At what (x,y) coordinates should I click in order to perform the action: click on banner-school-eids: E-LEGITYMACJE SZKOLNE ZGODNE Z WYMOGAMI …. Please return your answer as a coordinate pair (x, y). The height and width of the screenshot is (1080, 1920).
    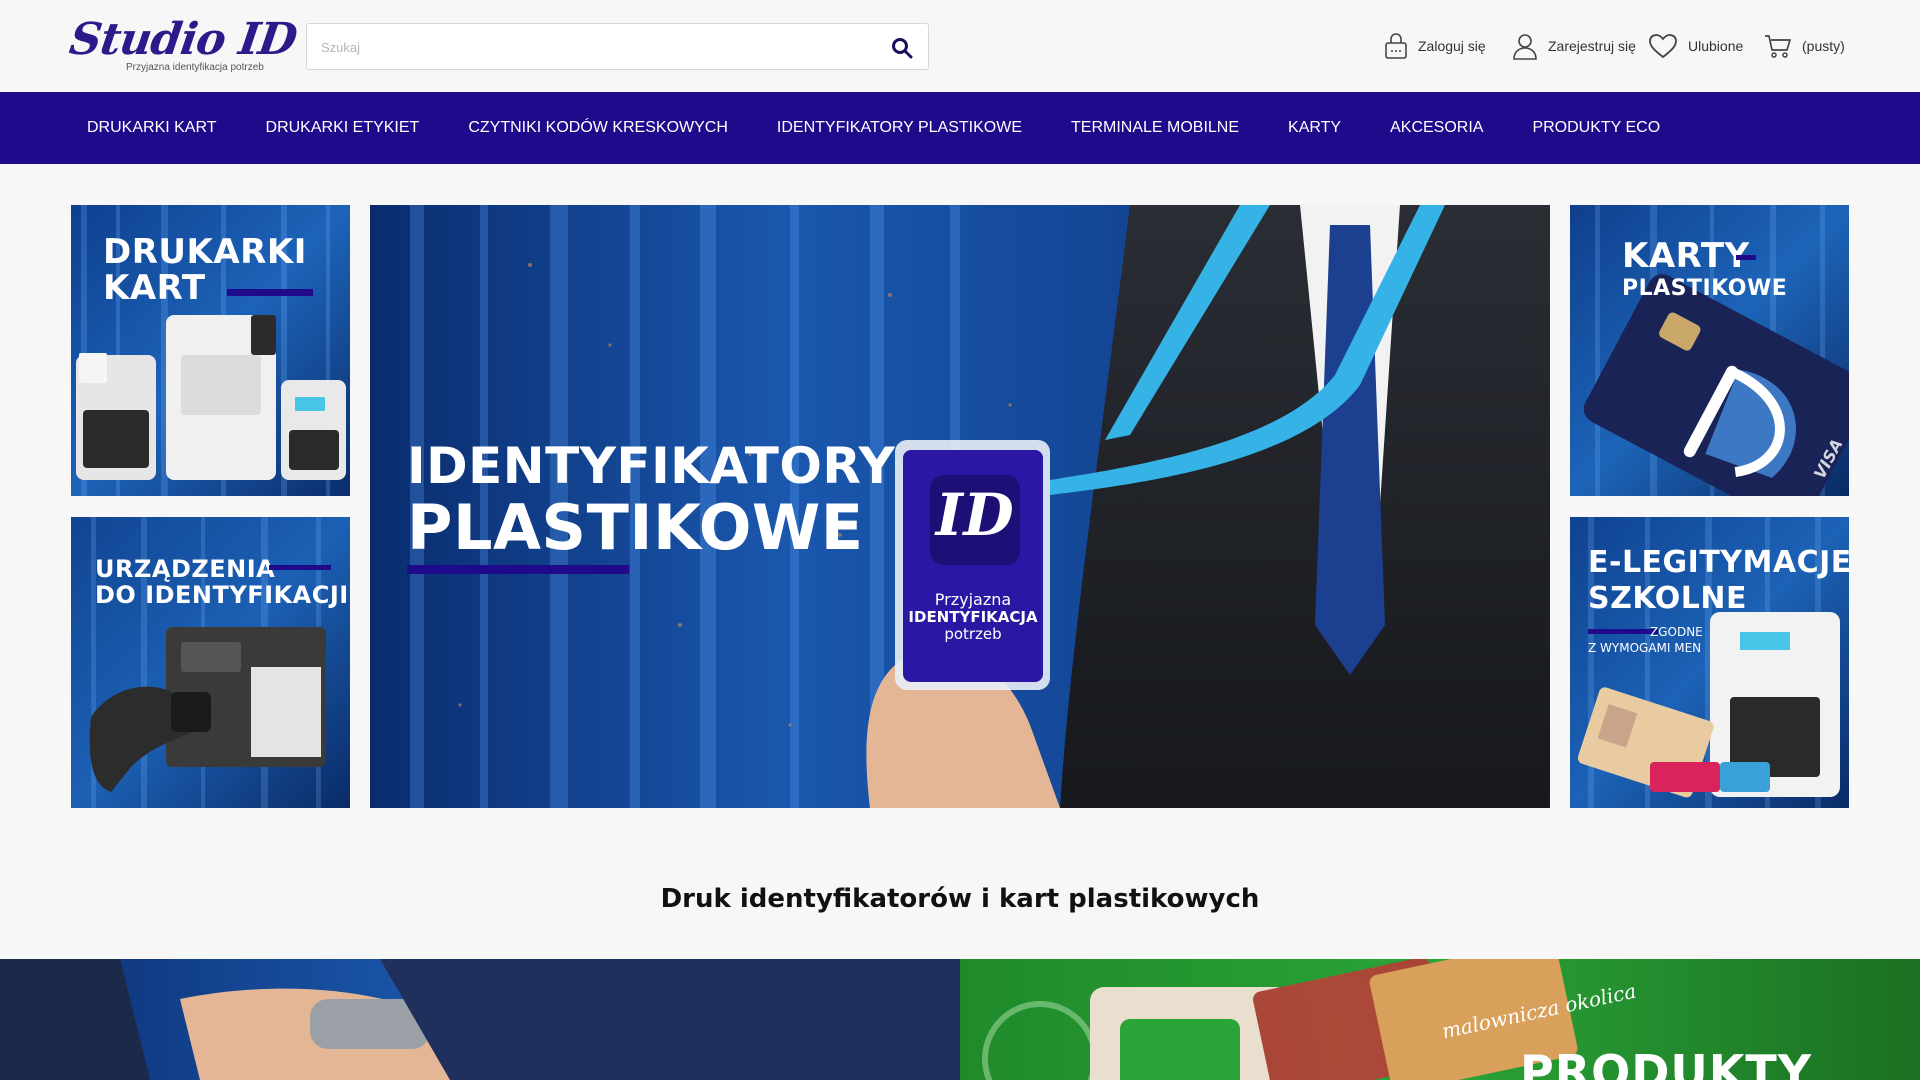
    Looking at the image, I should click on (1709, 662).